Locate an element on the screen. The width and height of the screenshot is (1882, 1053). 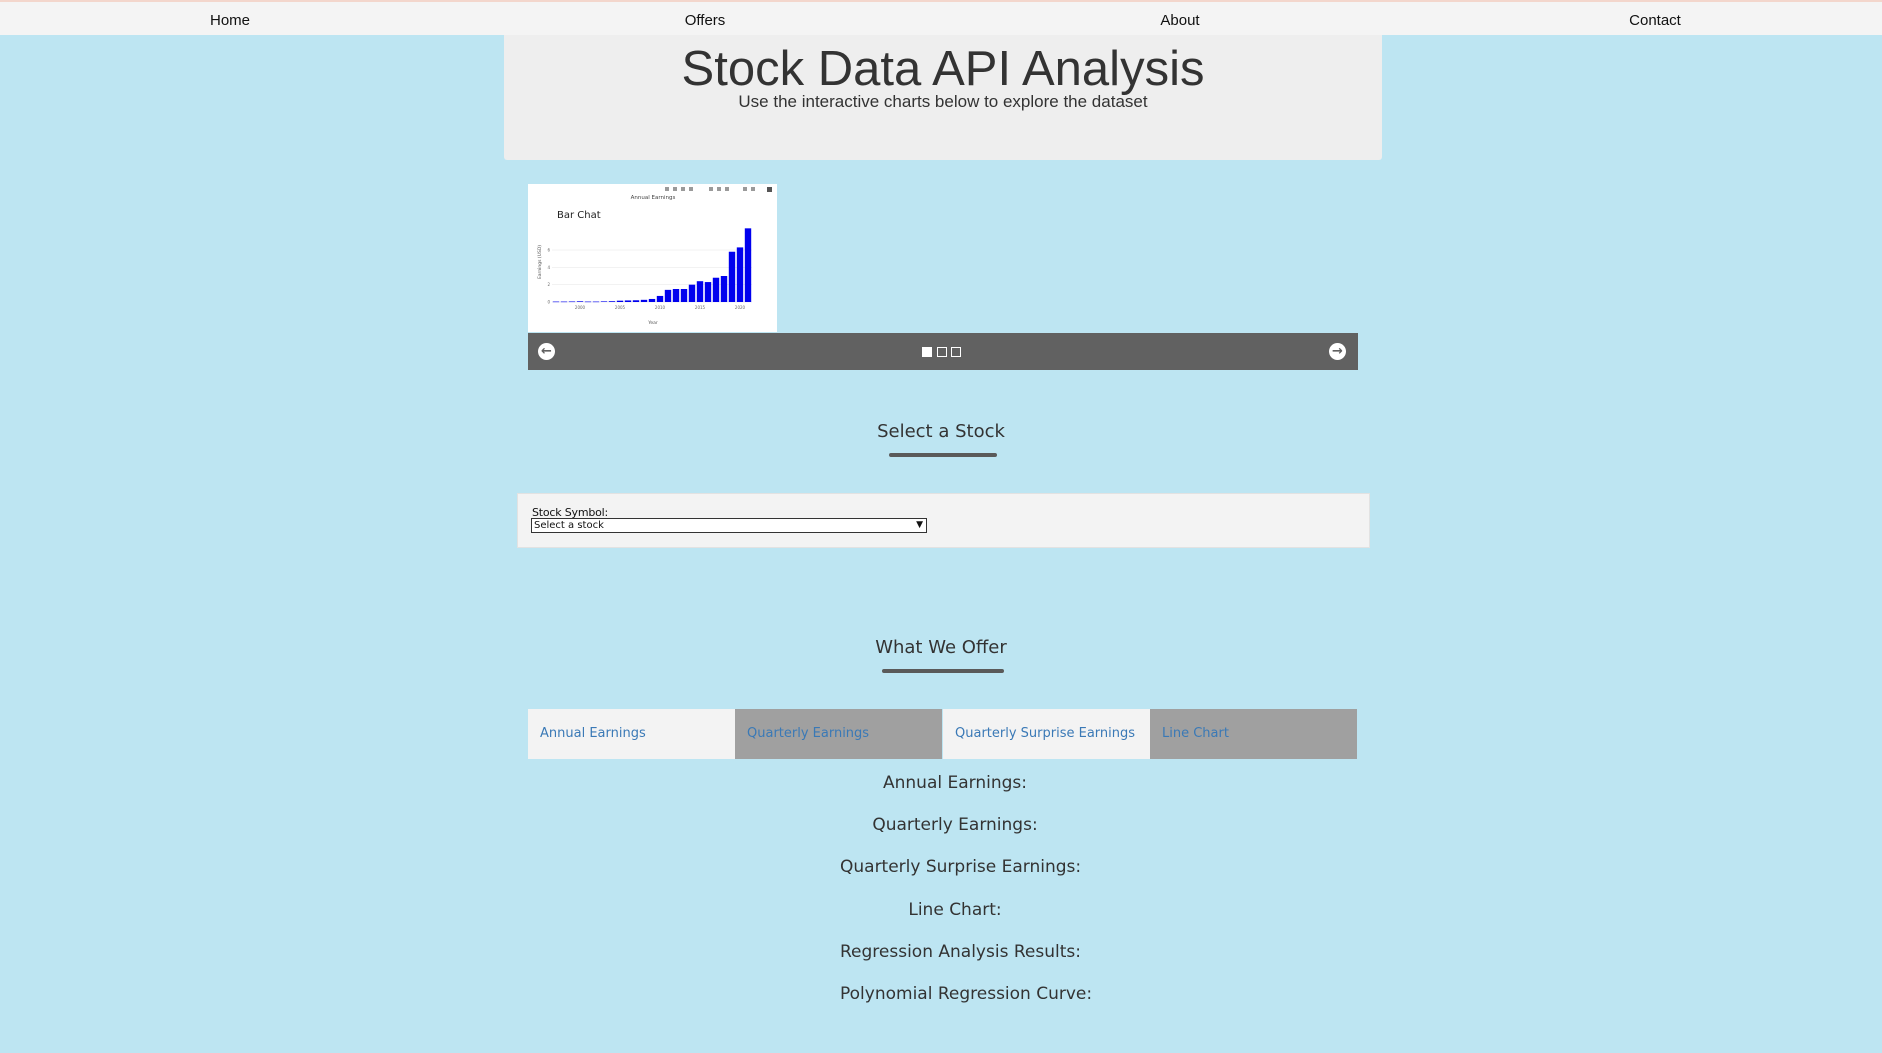
nav-home-link: Home is located at coordinates (230, 20).